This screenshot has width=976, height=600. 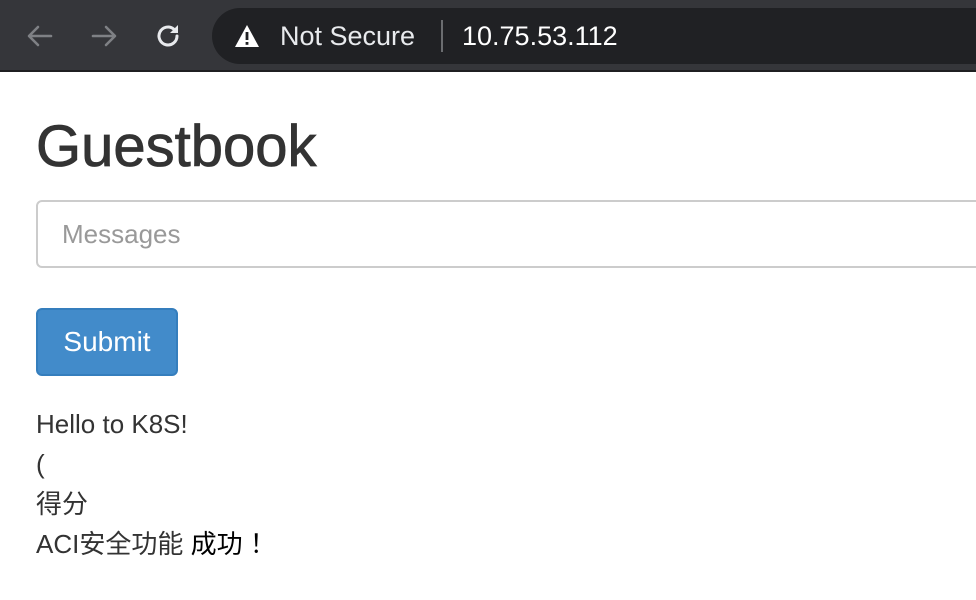 I want to click on reload-icon, so click(x=168, y=36).